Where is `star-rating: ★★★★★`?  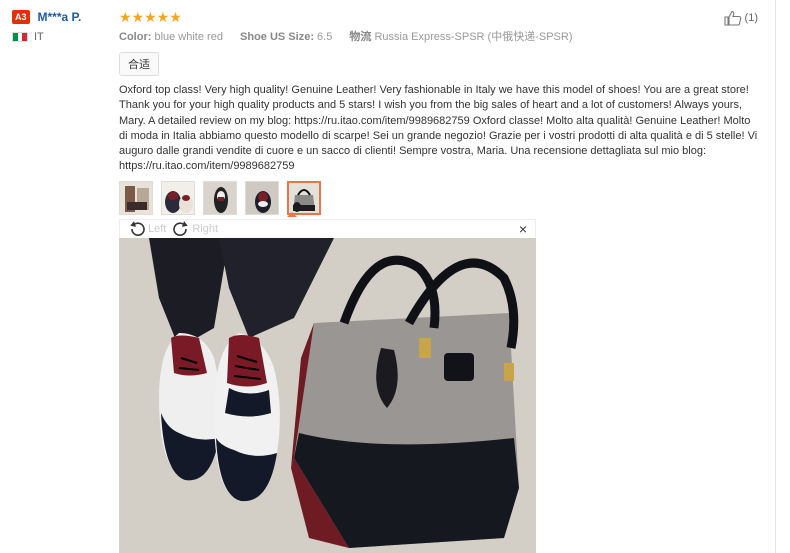 star-rating: ★★★★★ is located at coordinates (150, 17).